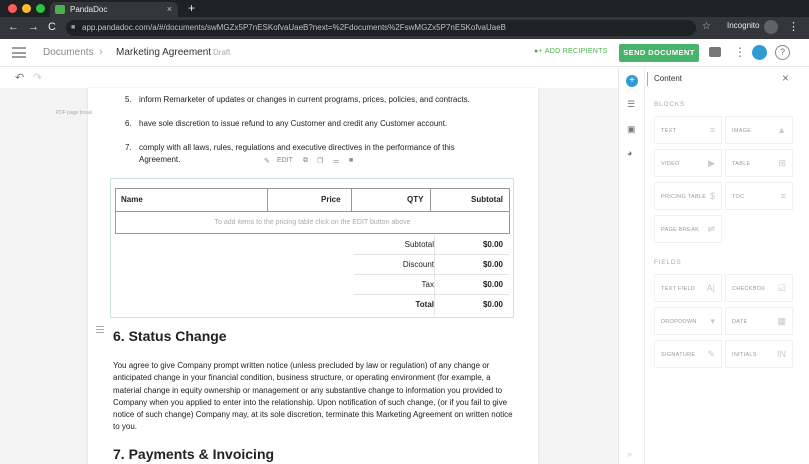 Image resolution: width=809 pixels, height=464 pixels. What do you see at coordinates (52, 27) in the screenshot?
I see `reload-icon: C` at bounding box center [52, 27].